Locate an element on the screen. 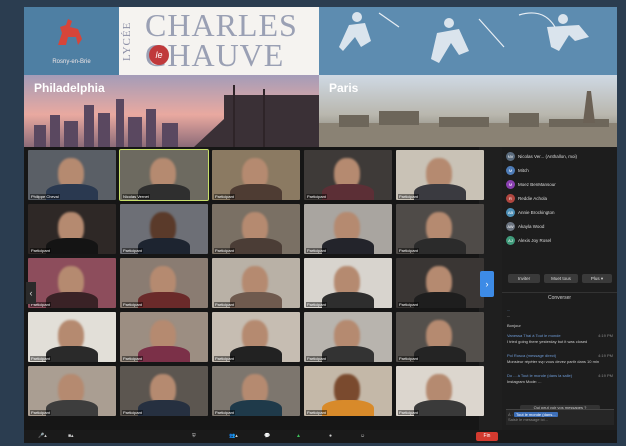 The height and width of the screenshot is (446, 626). participant-name: Reddie Achola is located at coordinates (533, 198).